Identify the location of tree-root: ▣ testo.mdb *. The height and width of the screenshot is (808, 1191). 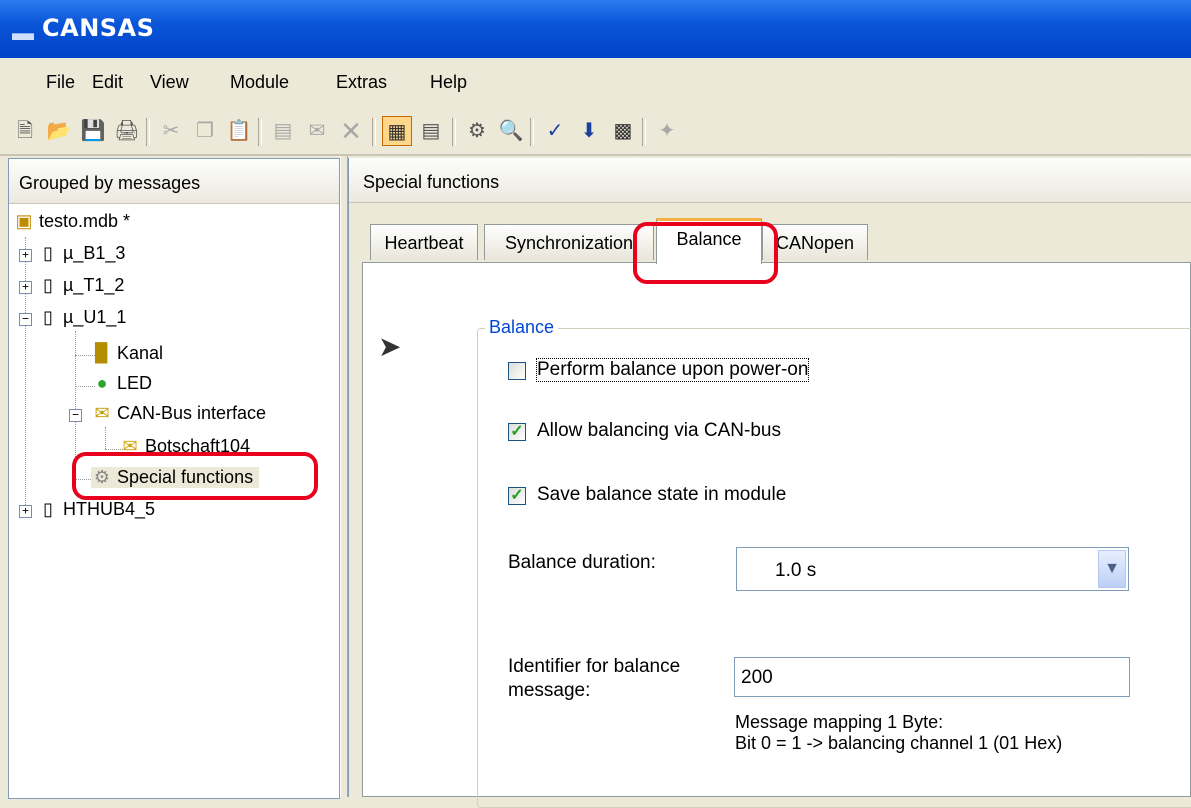
(71, 221).